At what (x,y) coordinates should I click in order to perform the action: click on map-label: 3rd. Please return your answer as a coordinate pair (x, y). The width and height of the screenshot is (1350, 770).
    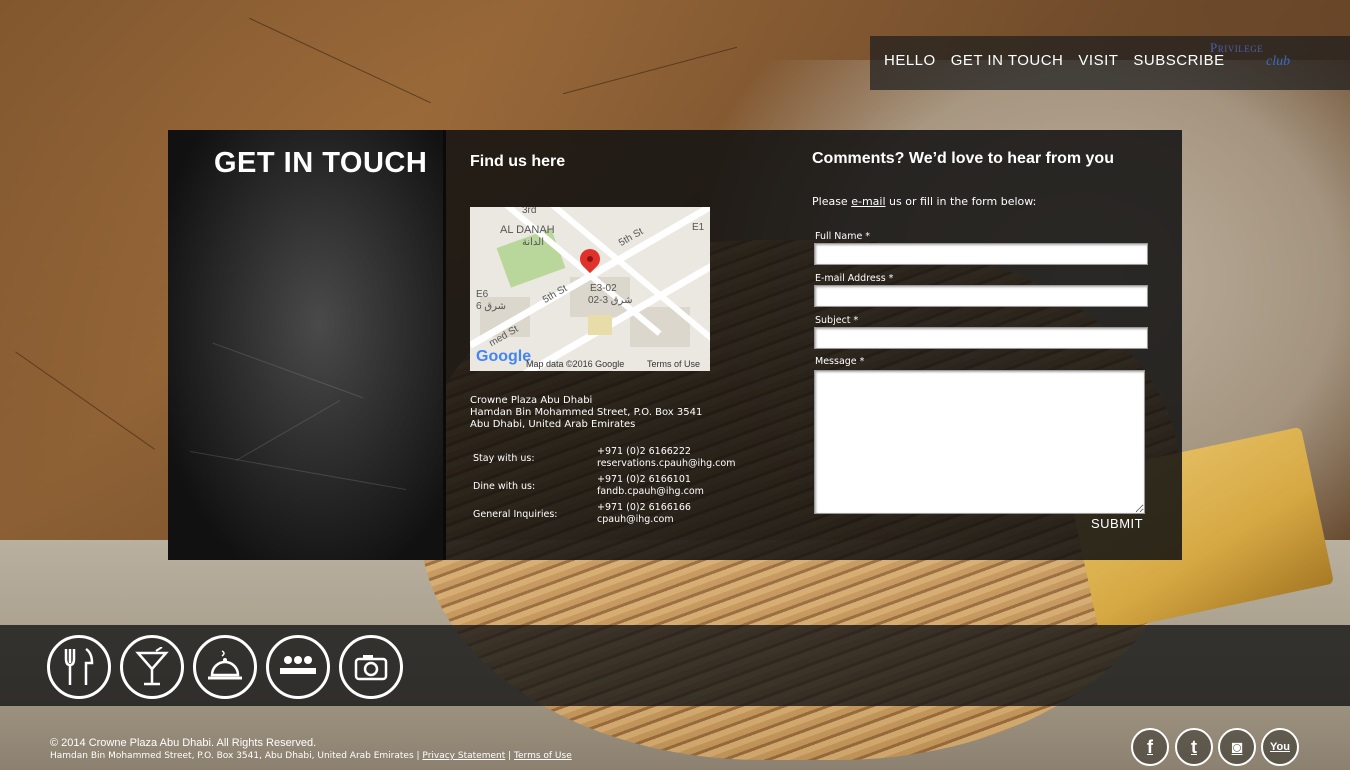
    Looking at the image, I should click on (529, 211).